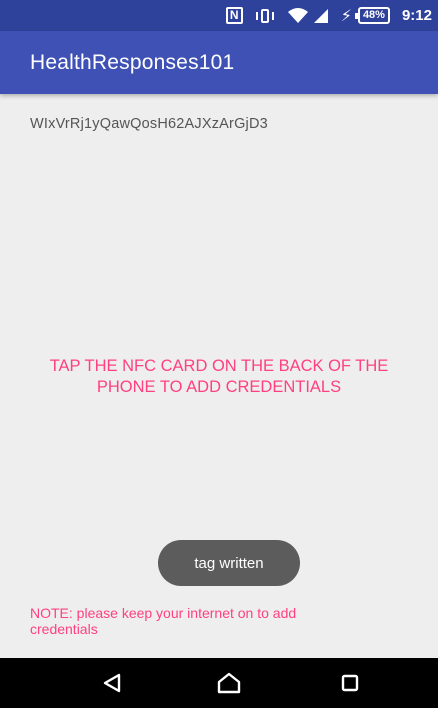 This screenshot has width=438, height=708. What do you see at coordinates (265, 16) in the screenshot?
I see `vibrate-icon` at bounding box center [265, 16].